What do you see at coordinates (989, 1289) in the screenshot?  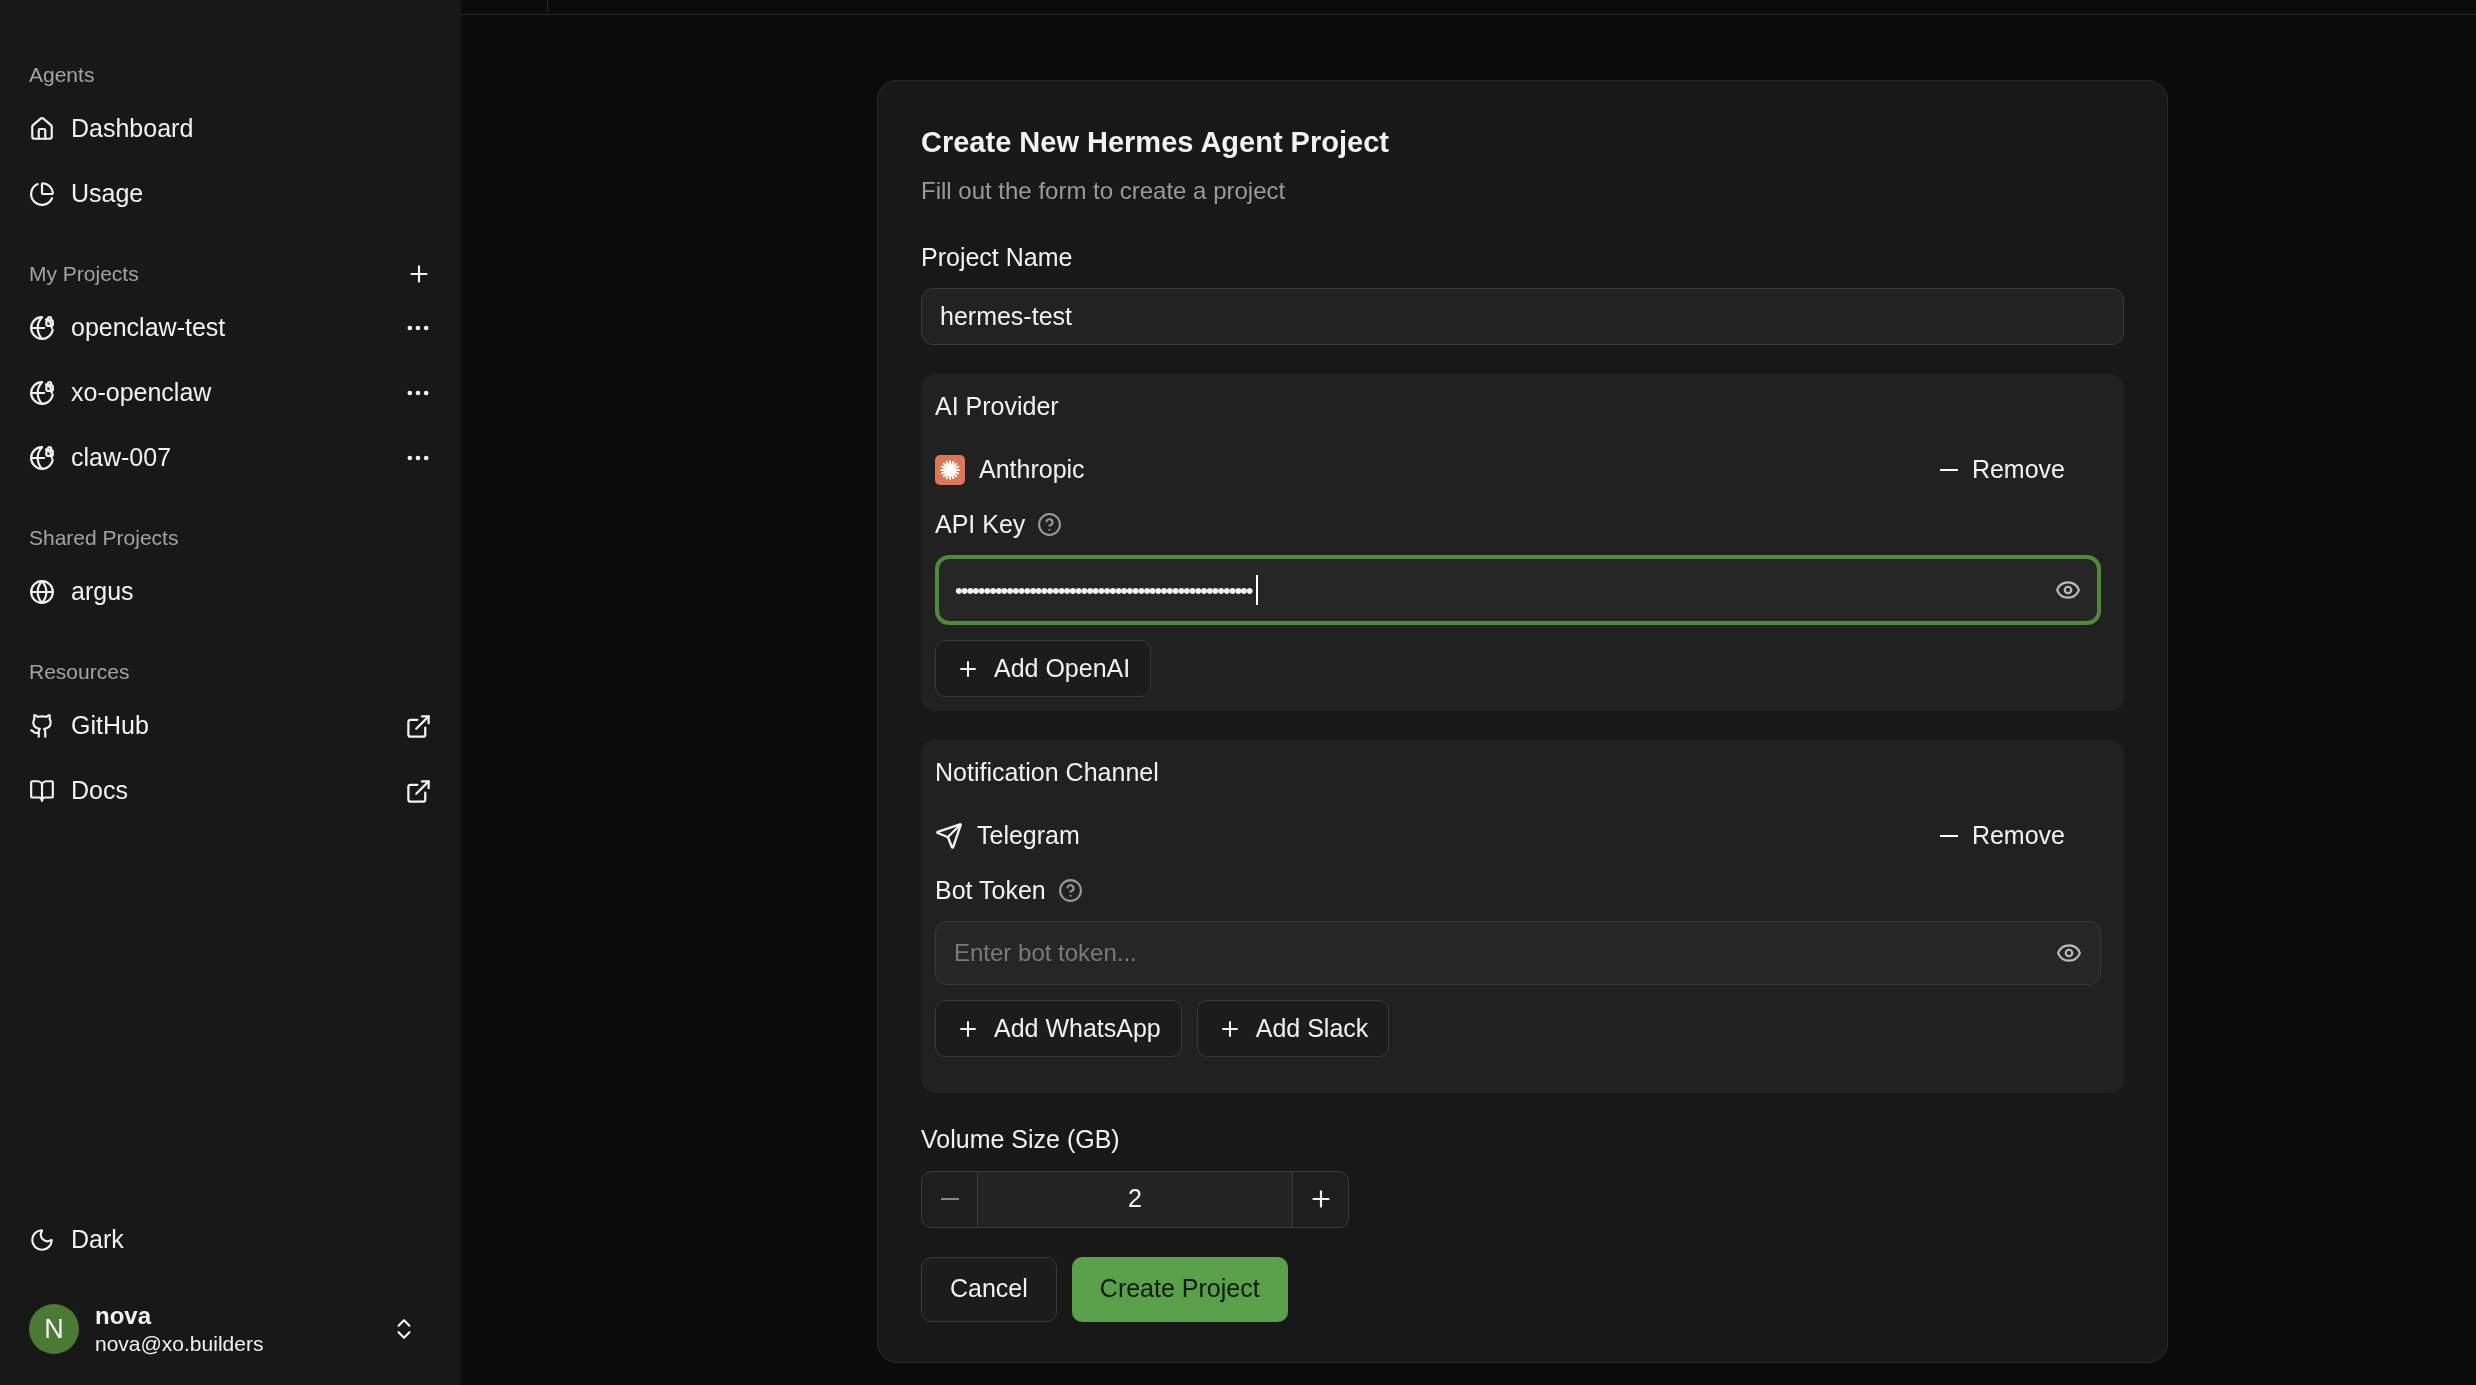 I see `cancel-button: Cancel` at bounding box center [989, 1289].